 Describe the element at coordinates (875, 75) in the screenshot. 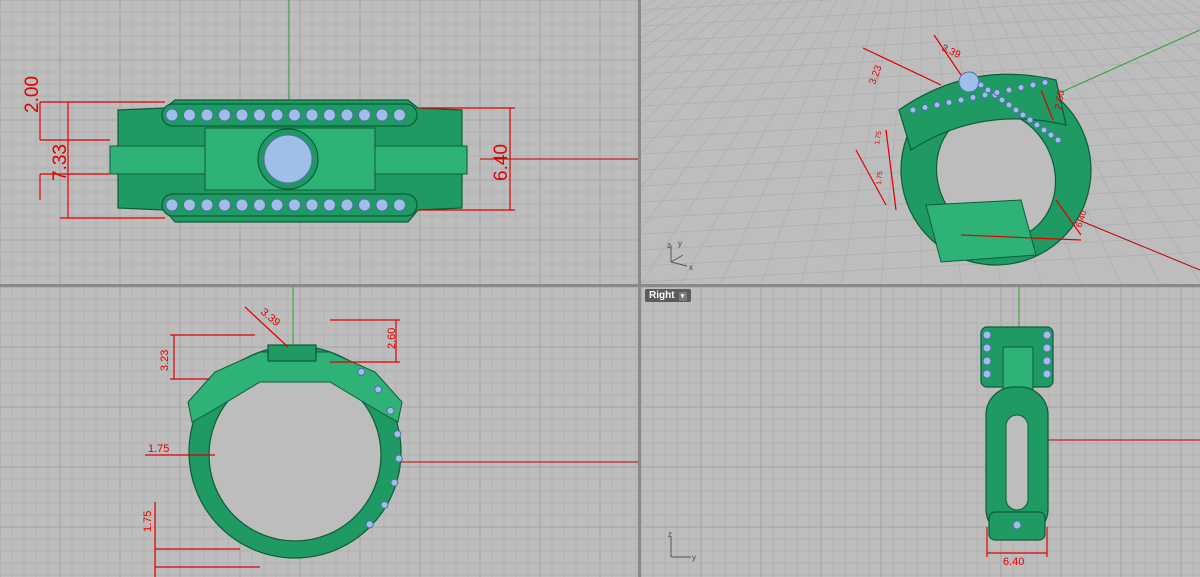

I see `persp-dim-3-23: 3.23` at that location.